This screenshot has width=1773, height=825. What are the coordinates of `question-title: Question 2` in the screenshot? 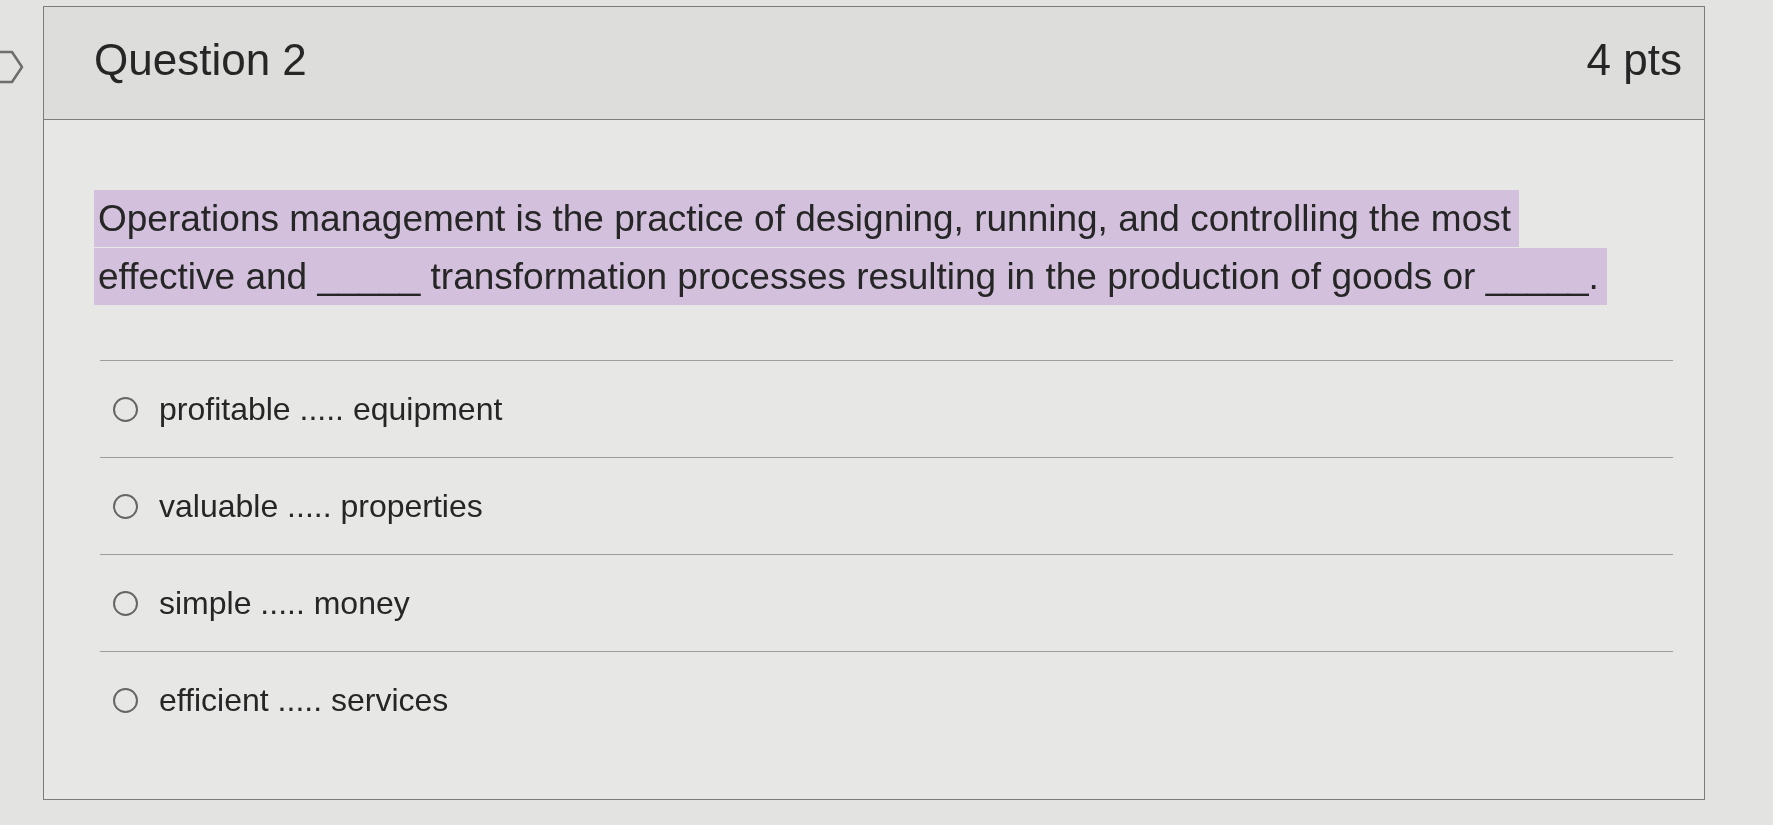 It's located at (200, 59).